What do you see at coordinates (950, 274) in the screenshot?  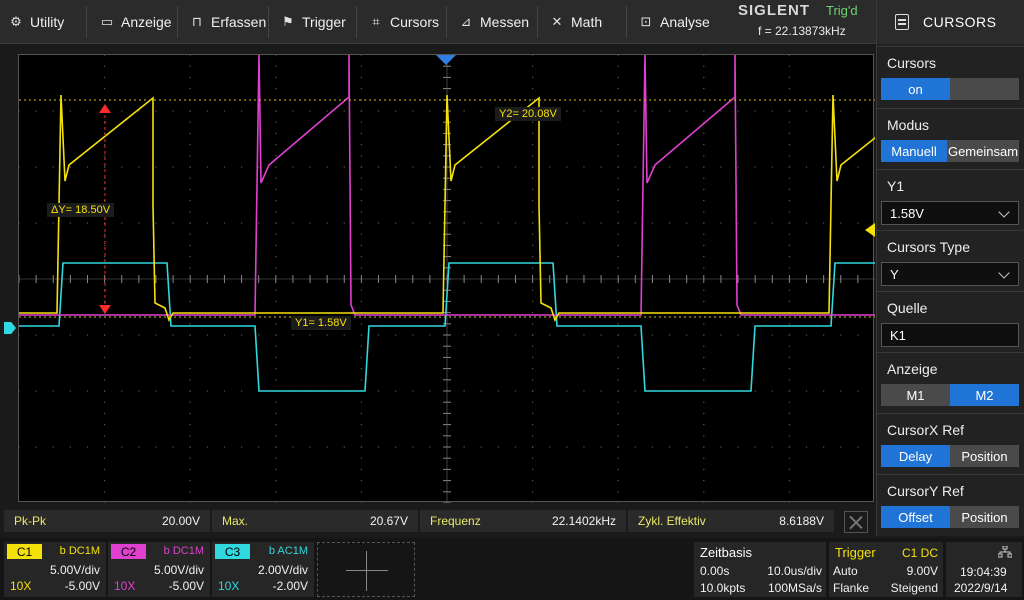 I see `cursors-type-select: Y` at bounding box center [950, 274].